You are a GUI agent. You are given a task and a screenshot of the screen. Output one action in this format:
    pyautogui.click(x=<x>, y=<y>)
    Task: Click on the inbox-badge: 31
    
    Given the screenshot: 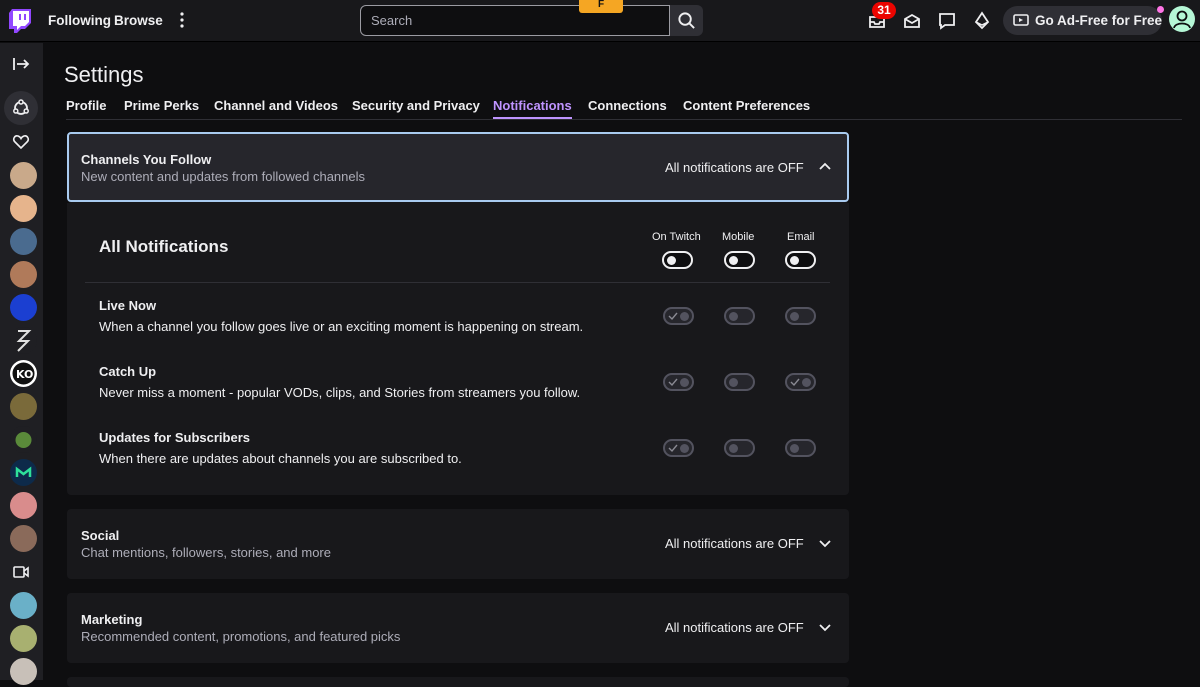 What is the action you would take?
    pyautogui.click(x=884, y=10)
    